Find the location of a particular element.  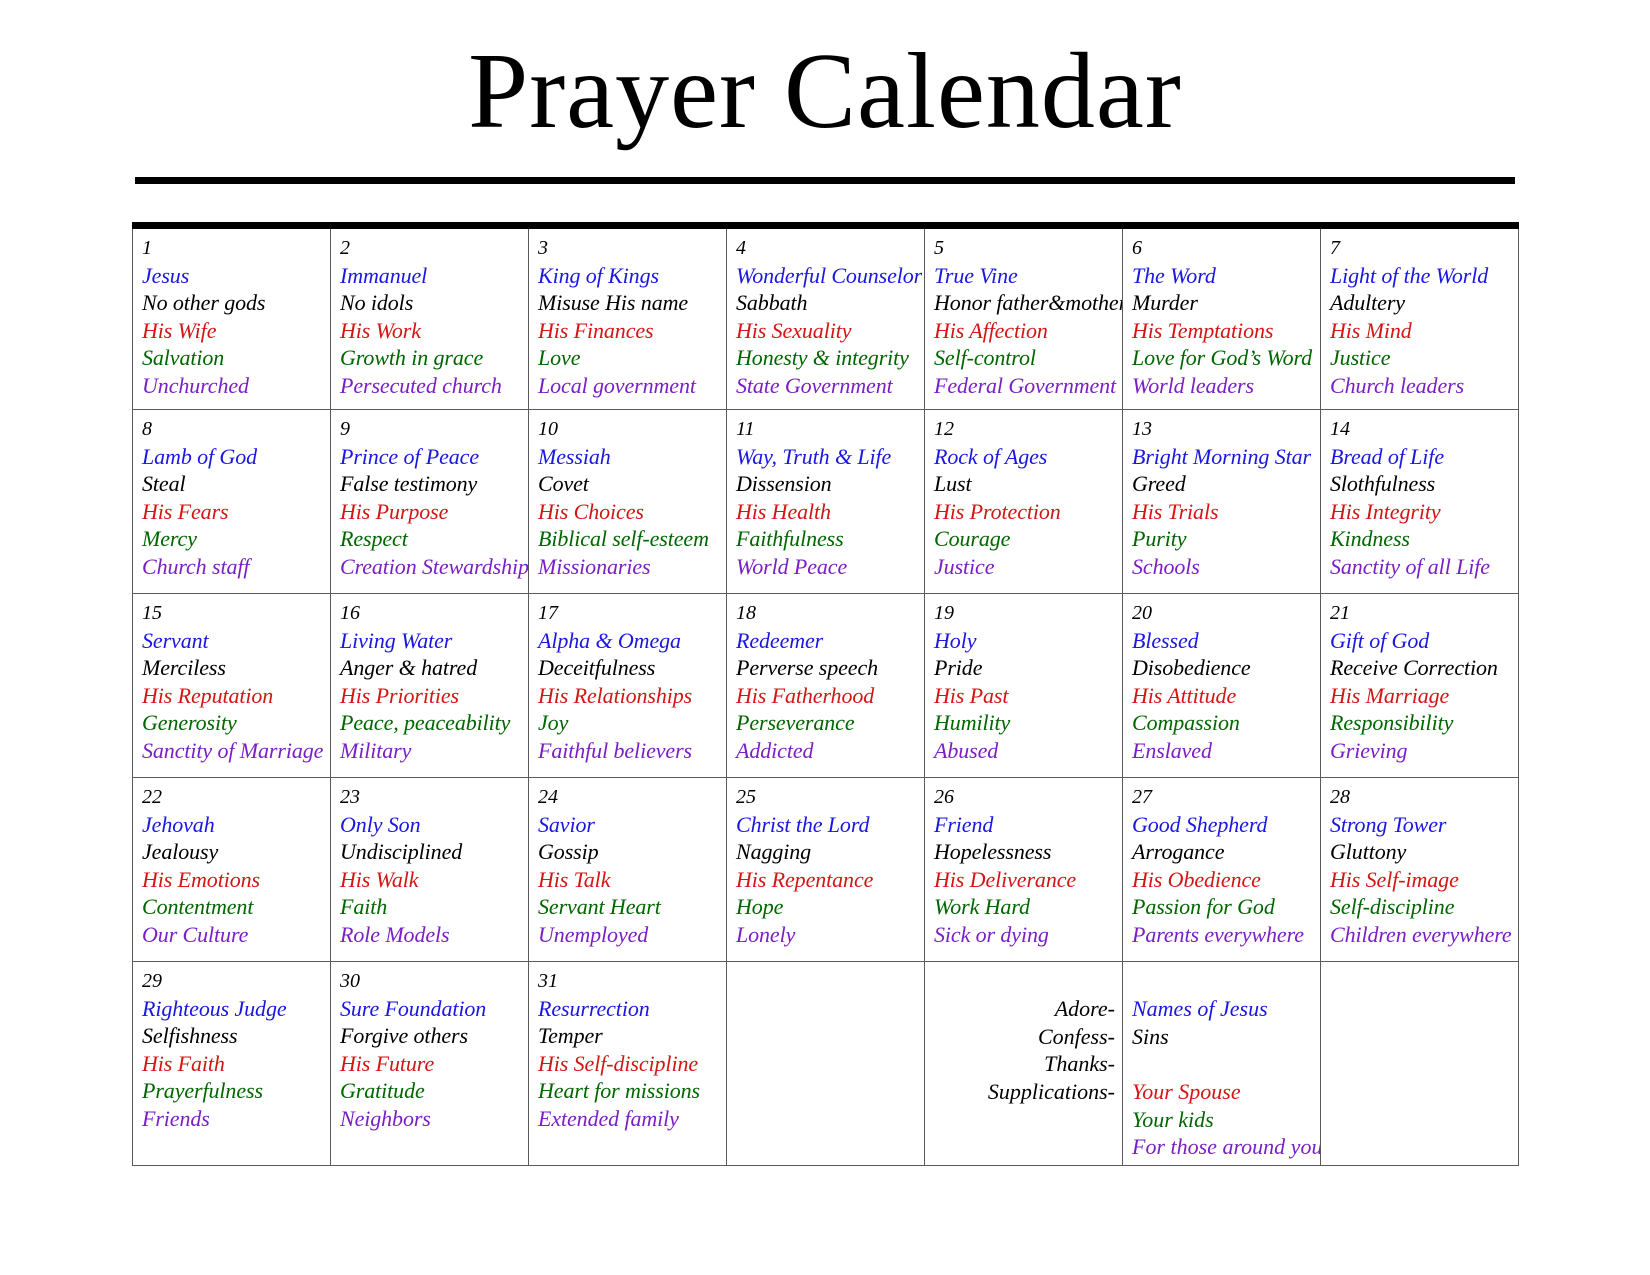

virtue-line: Faithfulness is located at coordinates (790, 539).